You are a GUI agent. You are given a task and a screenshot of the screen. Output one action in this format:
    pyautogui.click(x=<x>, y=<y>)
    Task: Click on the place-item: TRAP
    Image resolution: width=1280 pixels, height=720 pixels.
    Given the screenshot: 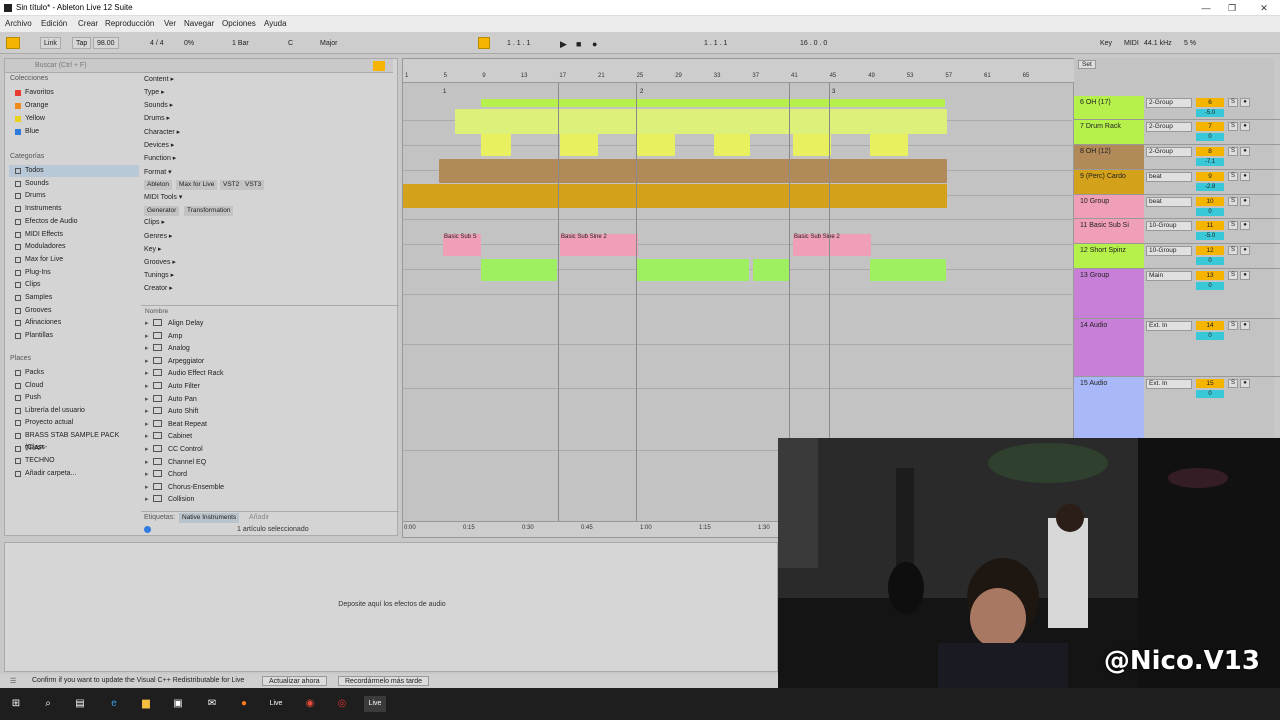 What is the action you would take?
    pyautogui.click(x=74, y=449)
    